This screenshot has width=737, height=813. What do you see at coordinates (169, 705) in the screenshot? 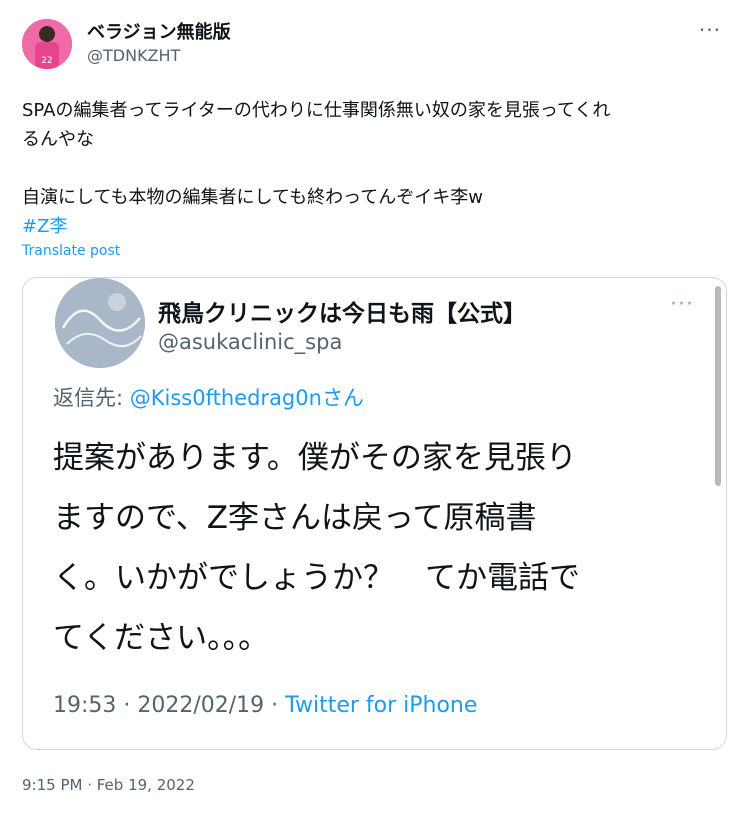
I see `embedded-time: 19:53 · 2022/02/19 ·` at bounding box center [169, 705].